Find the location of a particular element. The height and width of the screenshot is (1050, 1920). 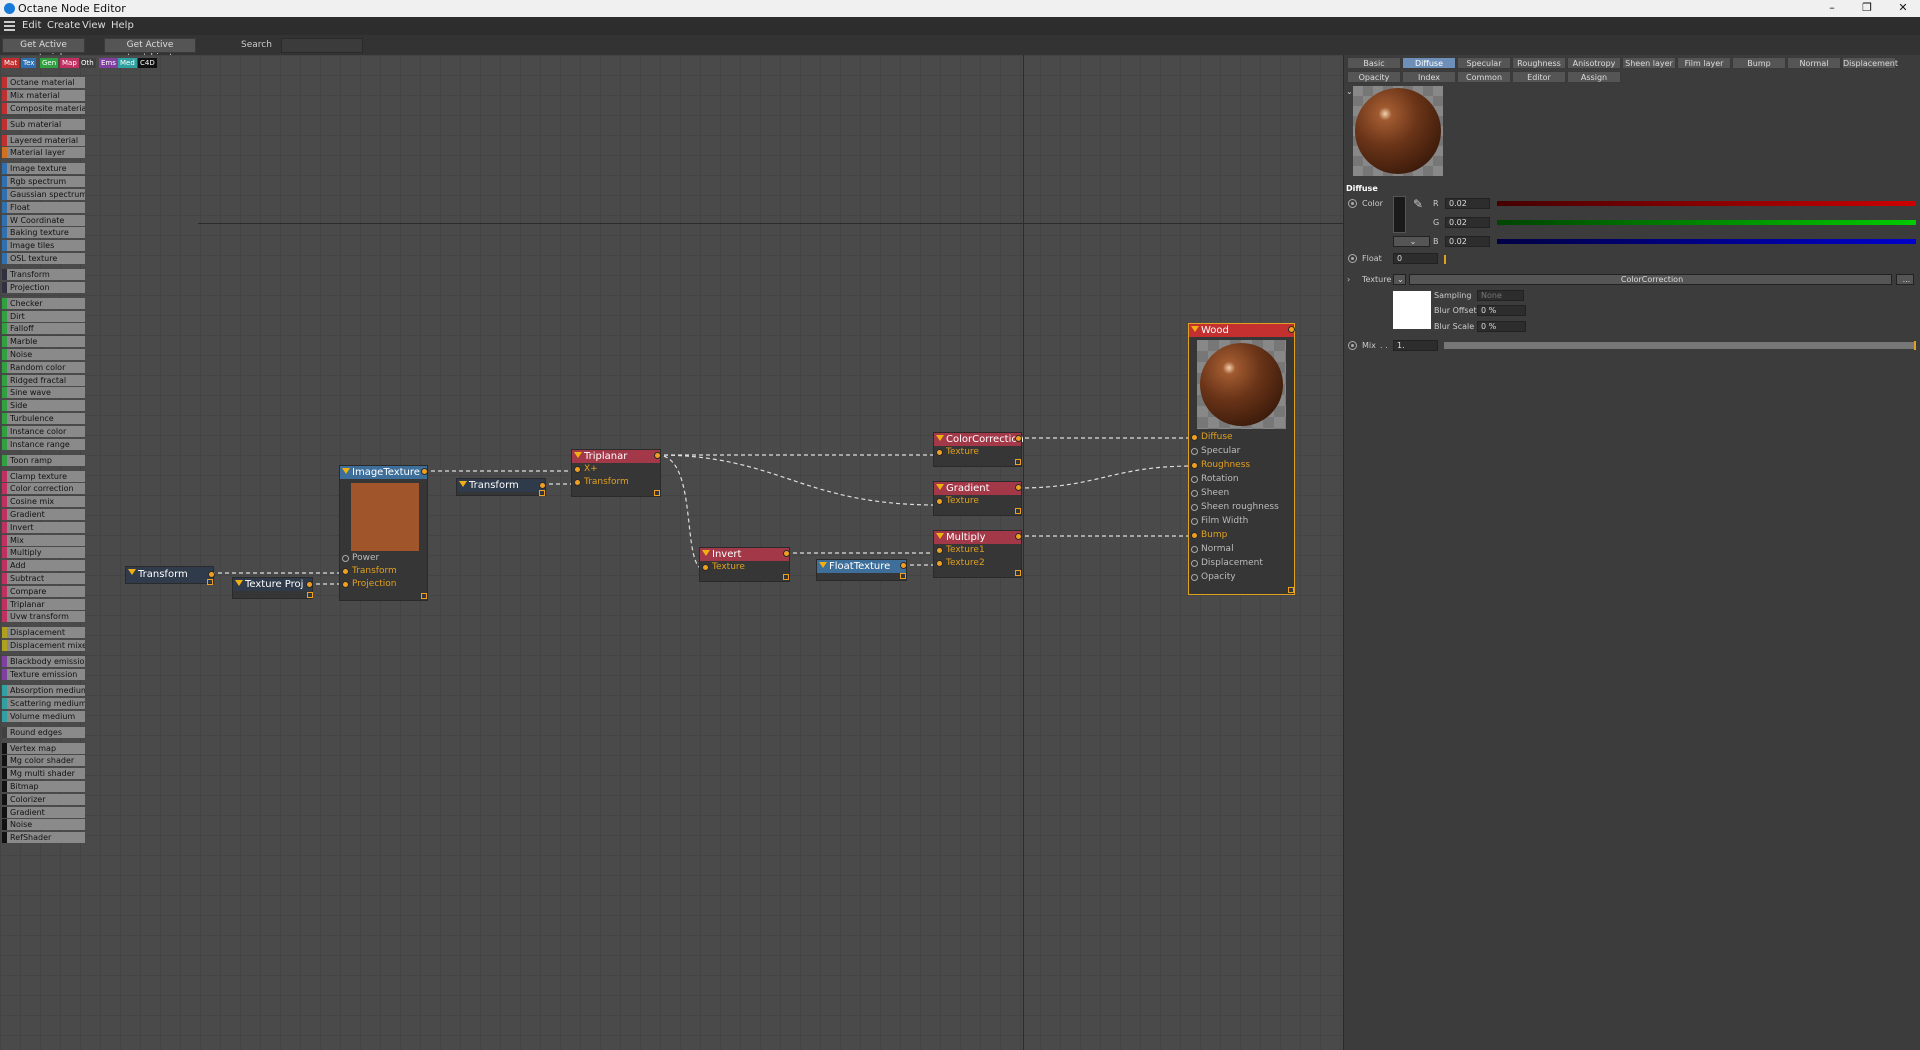

r-slider is located at coordinates (1706, 203).